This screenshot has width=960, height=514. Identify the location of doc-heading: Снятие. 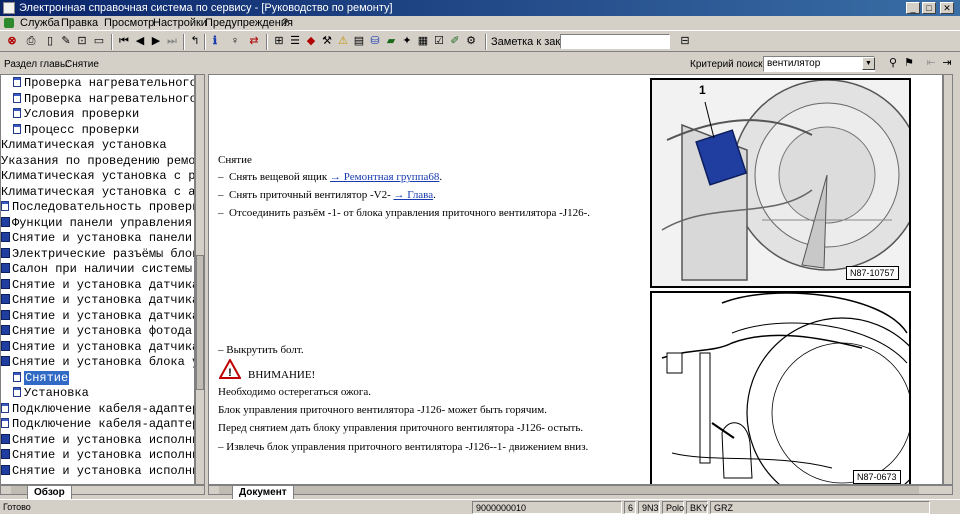
(235, 160).